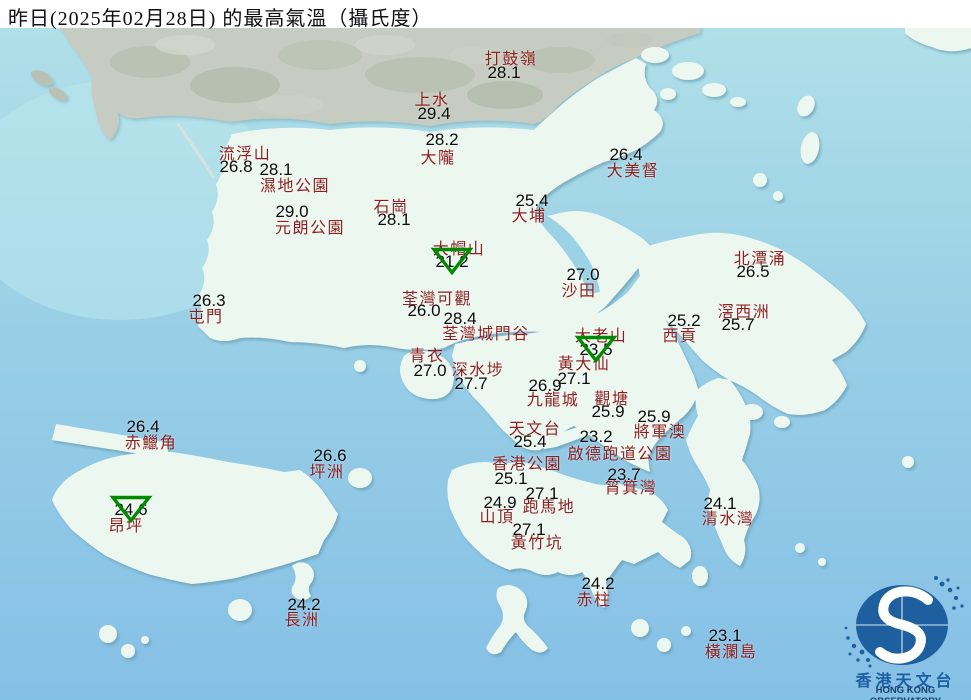  I want to click on station-temperature-value: 26.5, so click(753, 271).